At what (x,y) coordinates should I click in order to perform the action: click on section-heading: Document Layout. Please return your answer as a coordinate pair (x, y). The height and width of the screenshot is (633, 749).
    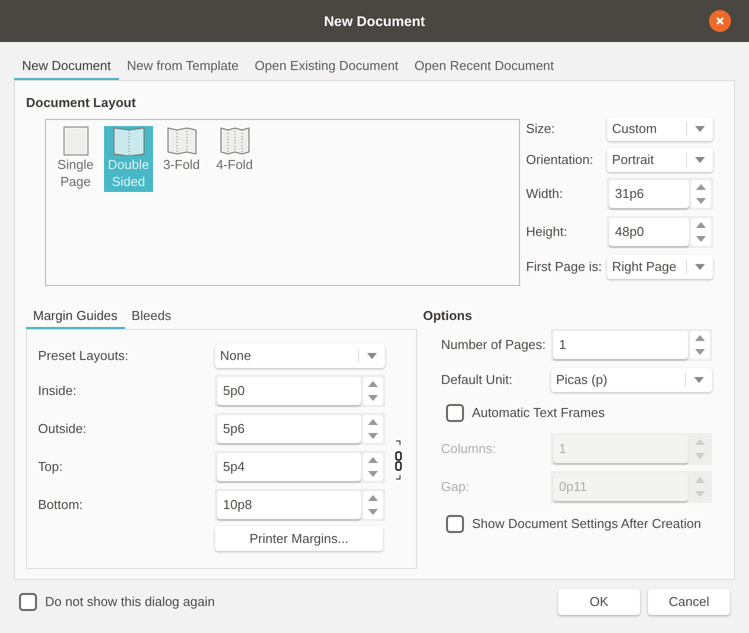
    Looking at the image, I should click on (81, 103).